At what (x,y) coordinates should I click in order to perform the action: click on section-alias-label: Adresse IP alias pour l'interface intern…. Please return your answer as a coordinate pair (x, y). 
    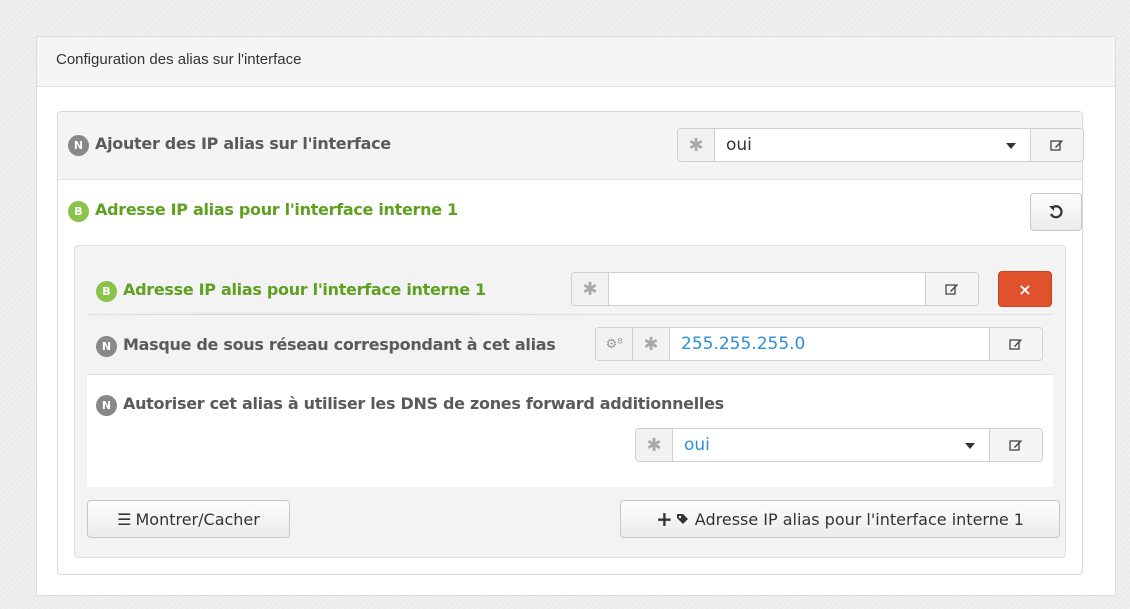
    Looking at the image, I should click on (276, 209).